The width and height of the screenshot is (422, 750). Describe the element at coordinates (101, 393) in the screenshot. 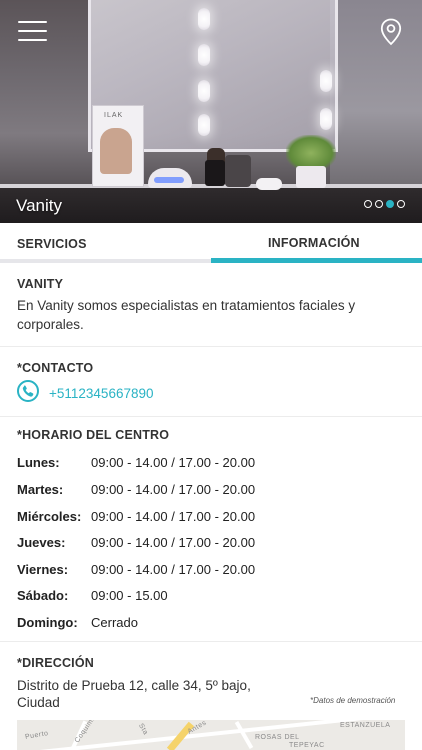

I see `phone-link: +5112345667890` at that location.